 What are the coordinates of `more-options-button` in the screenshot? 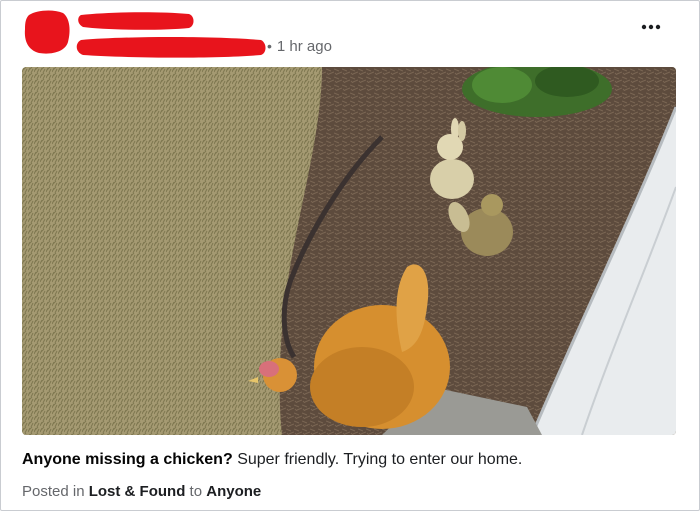 It's located at (651, 27).